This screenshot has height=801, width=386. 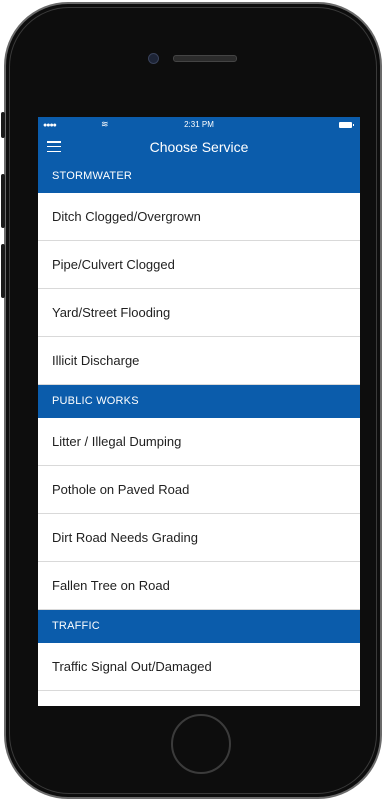 I want to click on section-header: TRAFFIC, so click(x=199, y=626).